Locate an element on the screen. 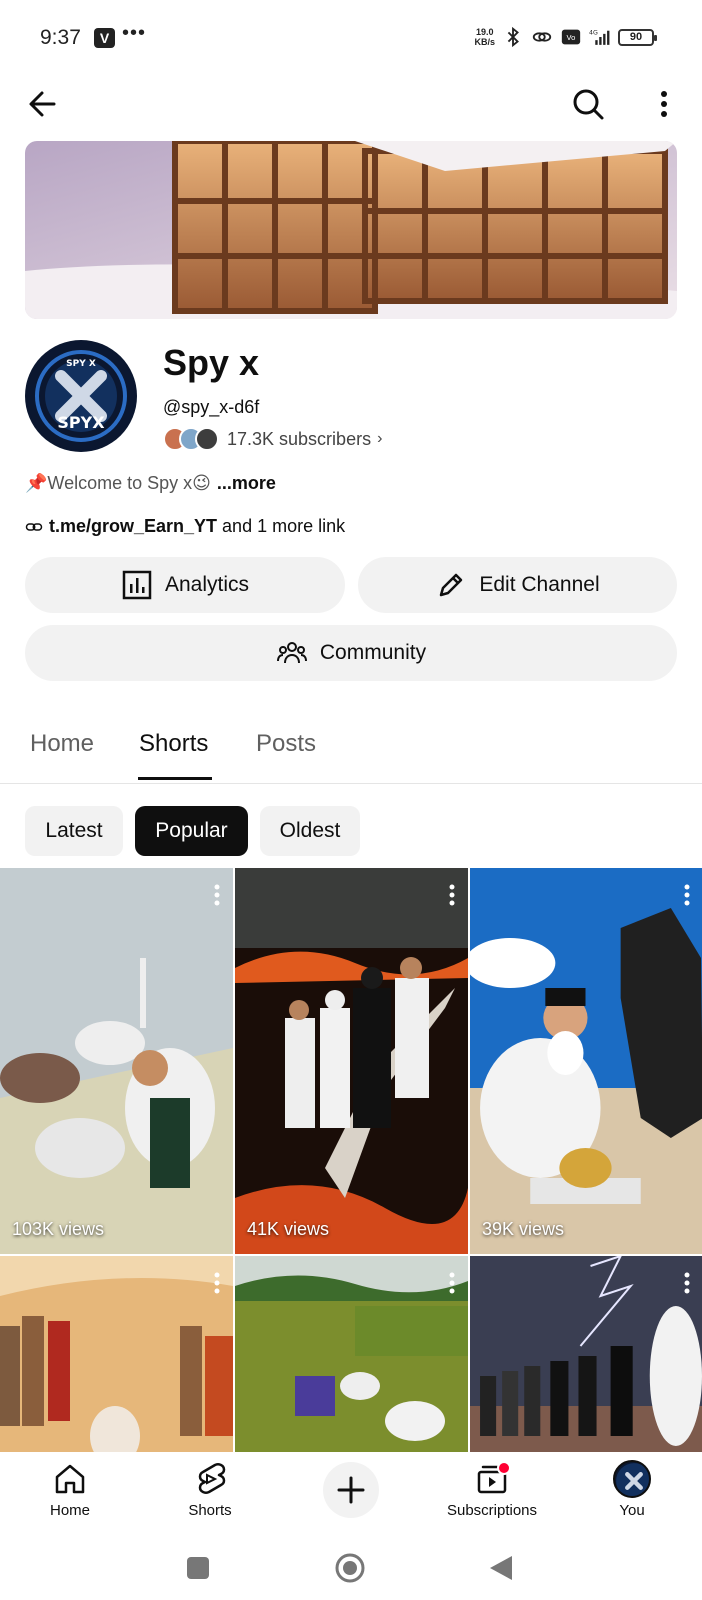  create-button is located at coordinates (351, 1490).